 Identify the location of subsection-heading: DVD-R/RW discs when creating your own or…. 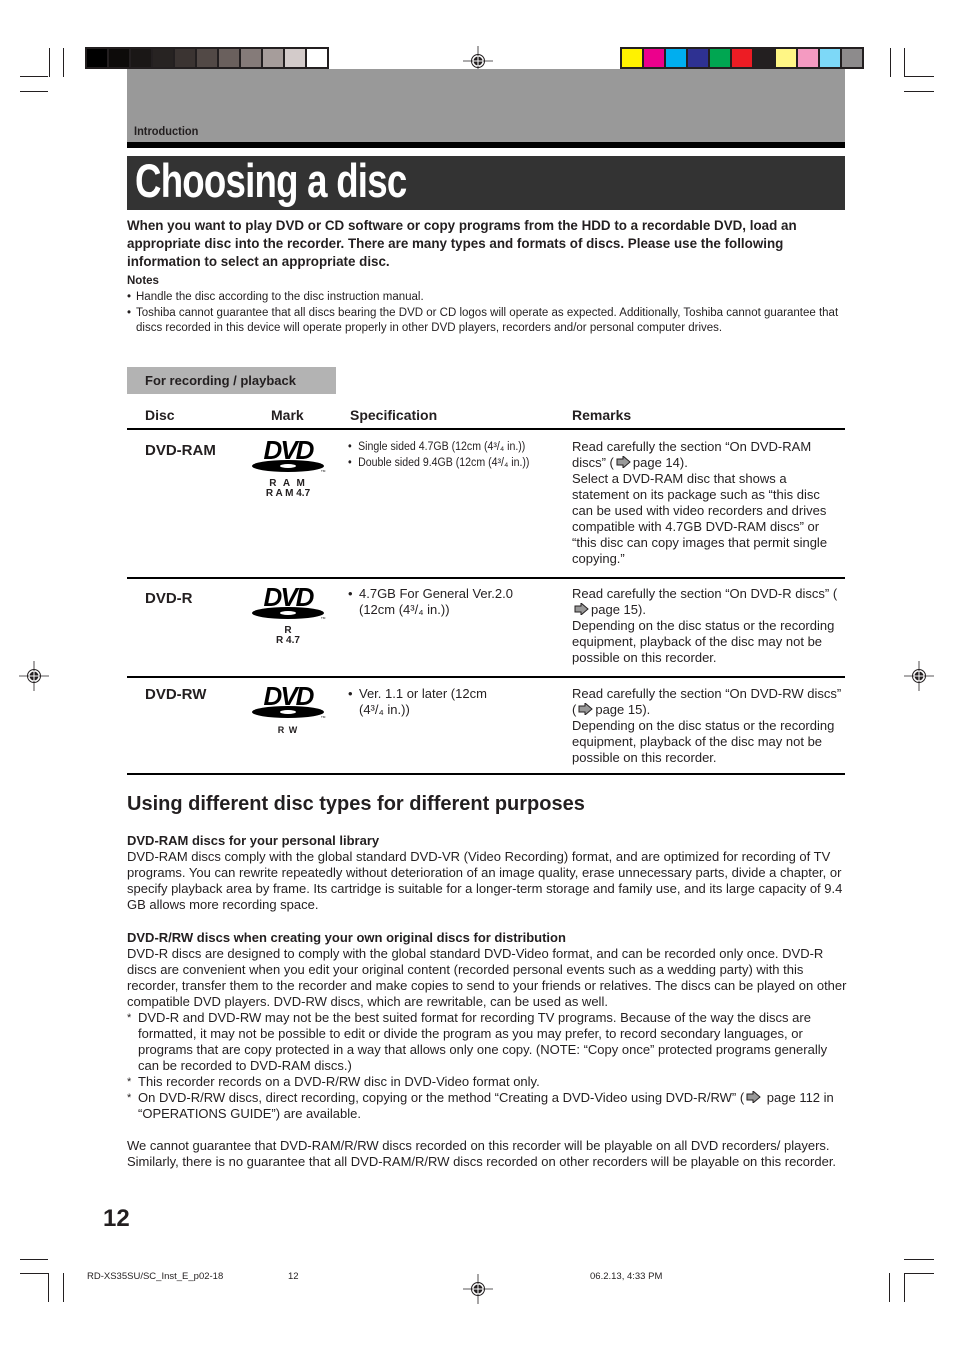
(346, 937).